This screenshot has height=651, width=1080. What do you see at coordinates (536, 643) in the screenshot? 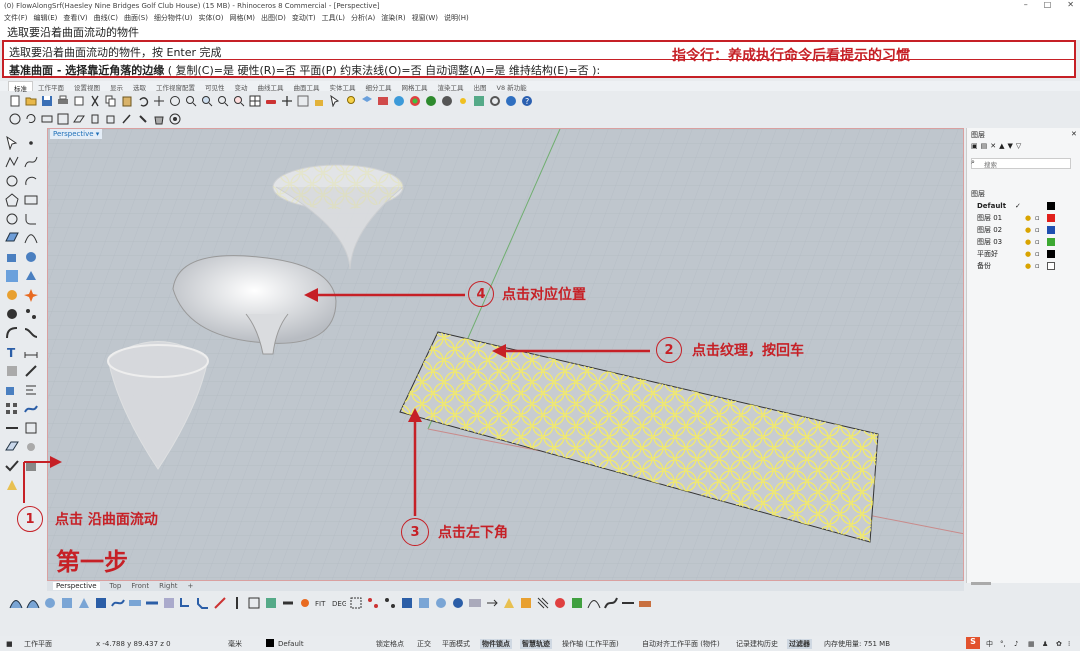
I see `toggle-smart-track: 智慧轨迹` at bounding box center [536, 643].